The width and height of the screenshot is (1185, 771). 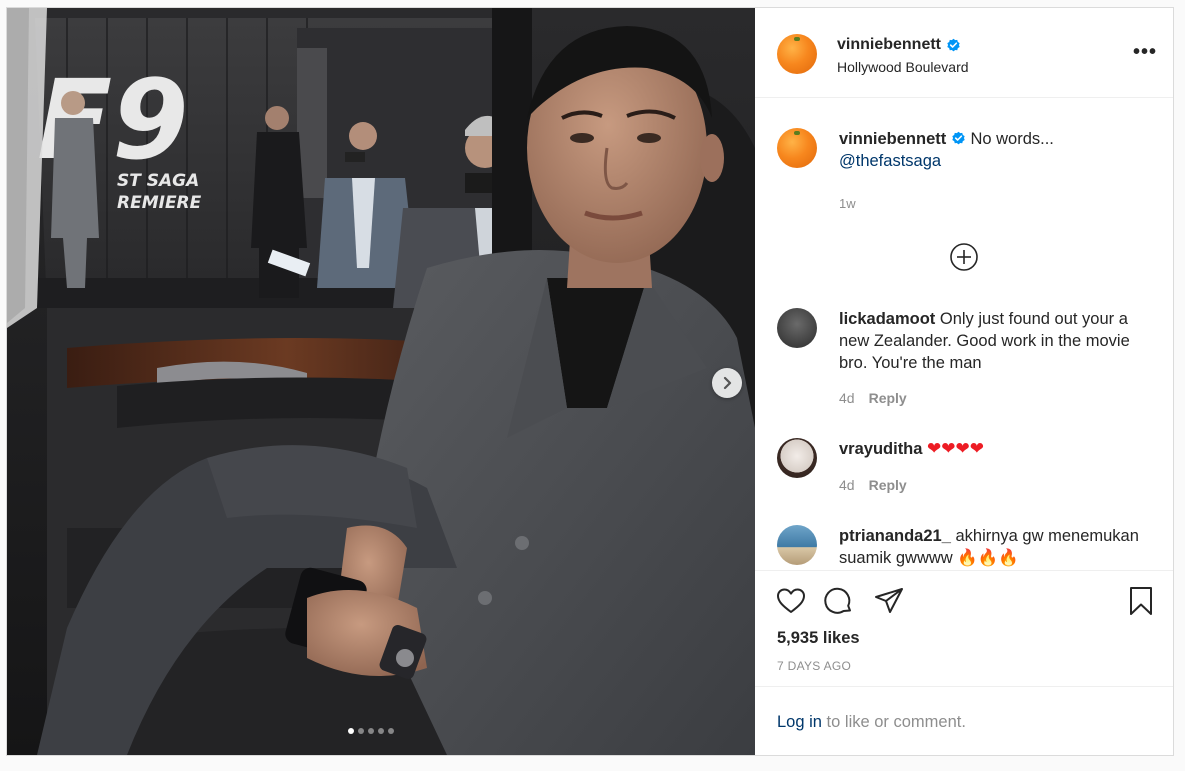 What do you see at coordinates (887, 319) in the screenshot?
I see `comment-username: lickadamoot` at bounding box center [887, 319].